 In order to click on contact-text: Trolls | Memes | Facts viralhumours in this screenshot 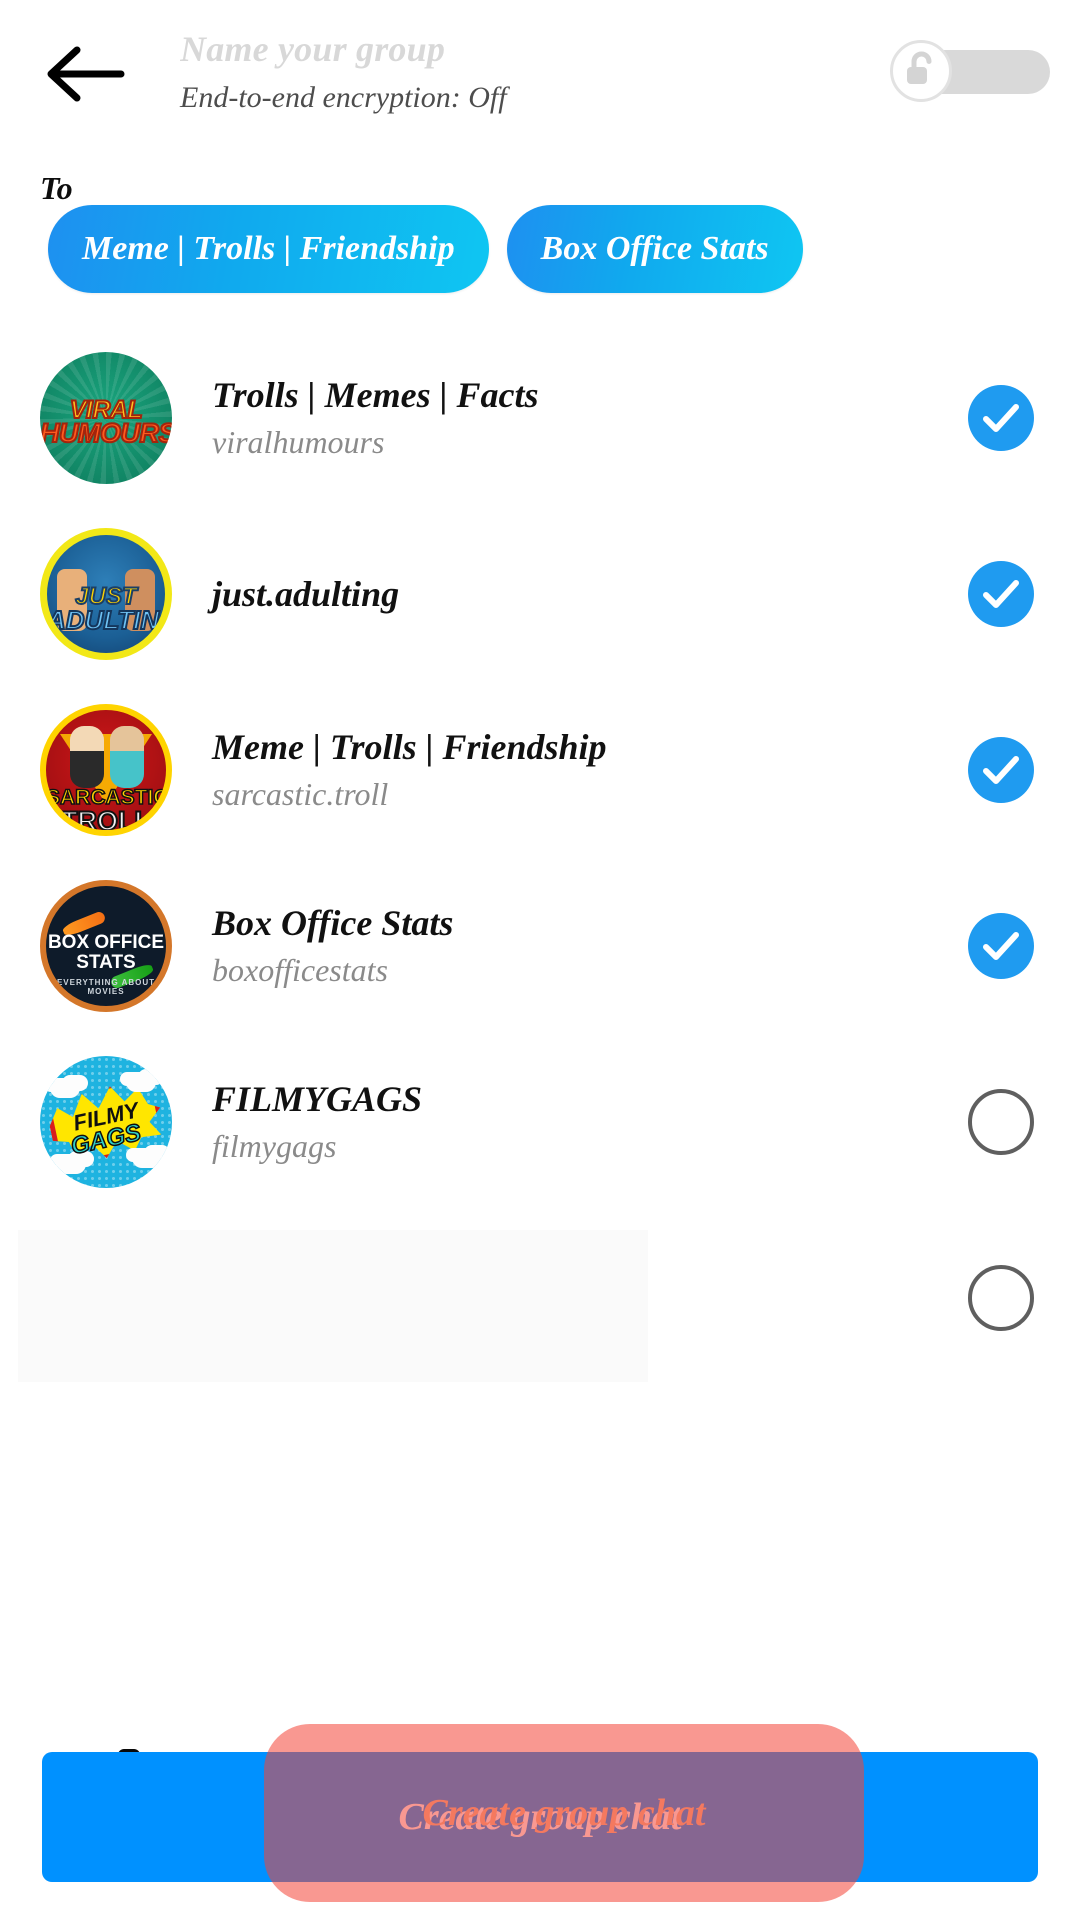, I will do `click(590, 418)`.